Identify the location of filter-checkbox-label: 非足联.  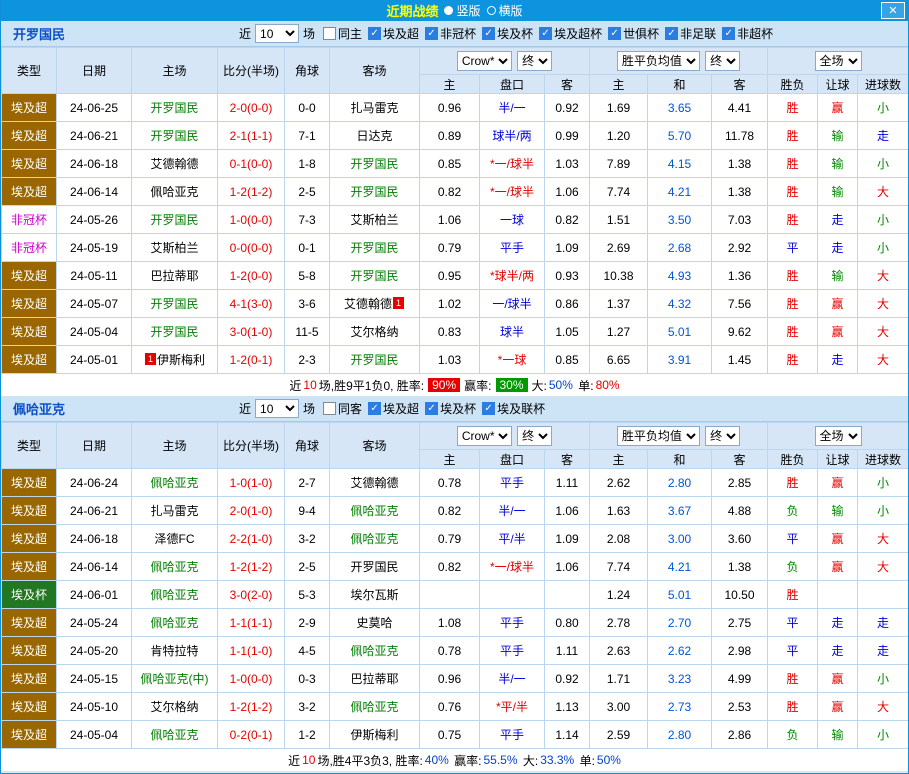
(698, 34).